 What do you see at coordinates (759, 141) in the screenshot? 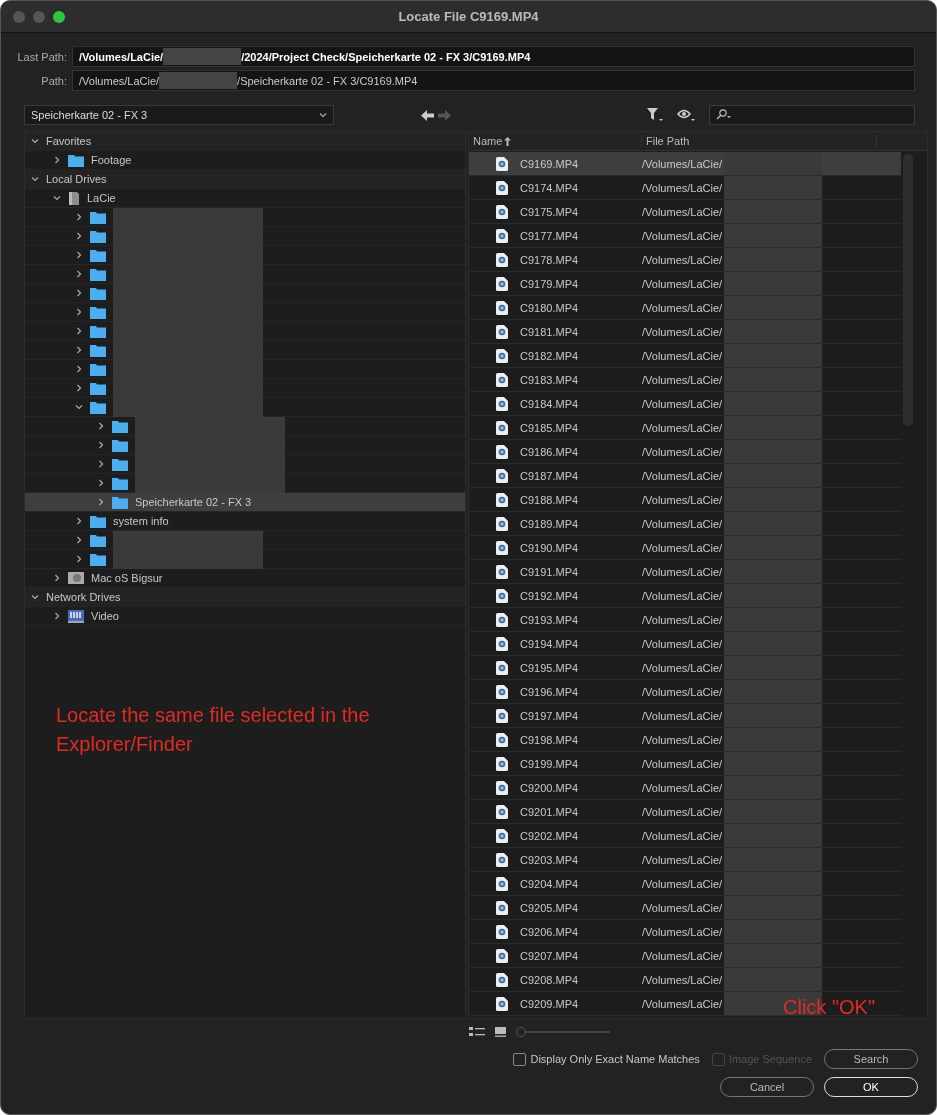
I see `column-header: File Path` at bounding box center [759, 141].